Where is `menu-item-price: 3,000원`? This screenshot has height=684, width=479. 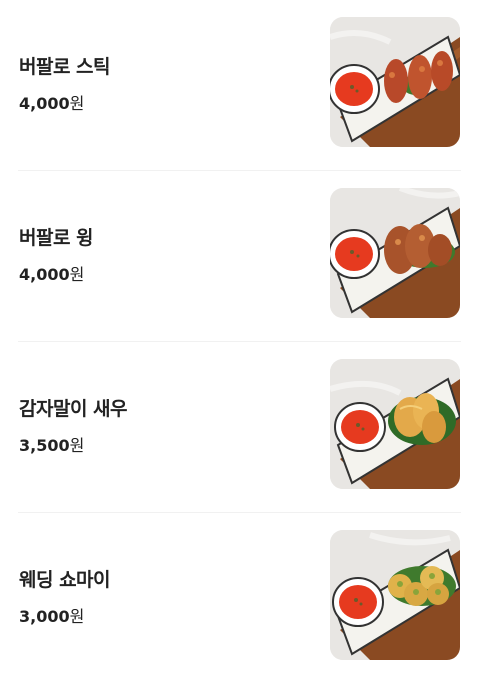
menu-item-price: 3,000원 is located at coordinates (64, 615).